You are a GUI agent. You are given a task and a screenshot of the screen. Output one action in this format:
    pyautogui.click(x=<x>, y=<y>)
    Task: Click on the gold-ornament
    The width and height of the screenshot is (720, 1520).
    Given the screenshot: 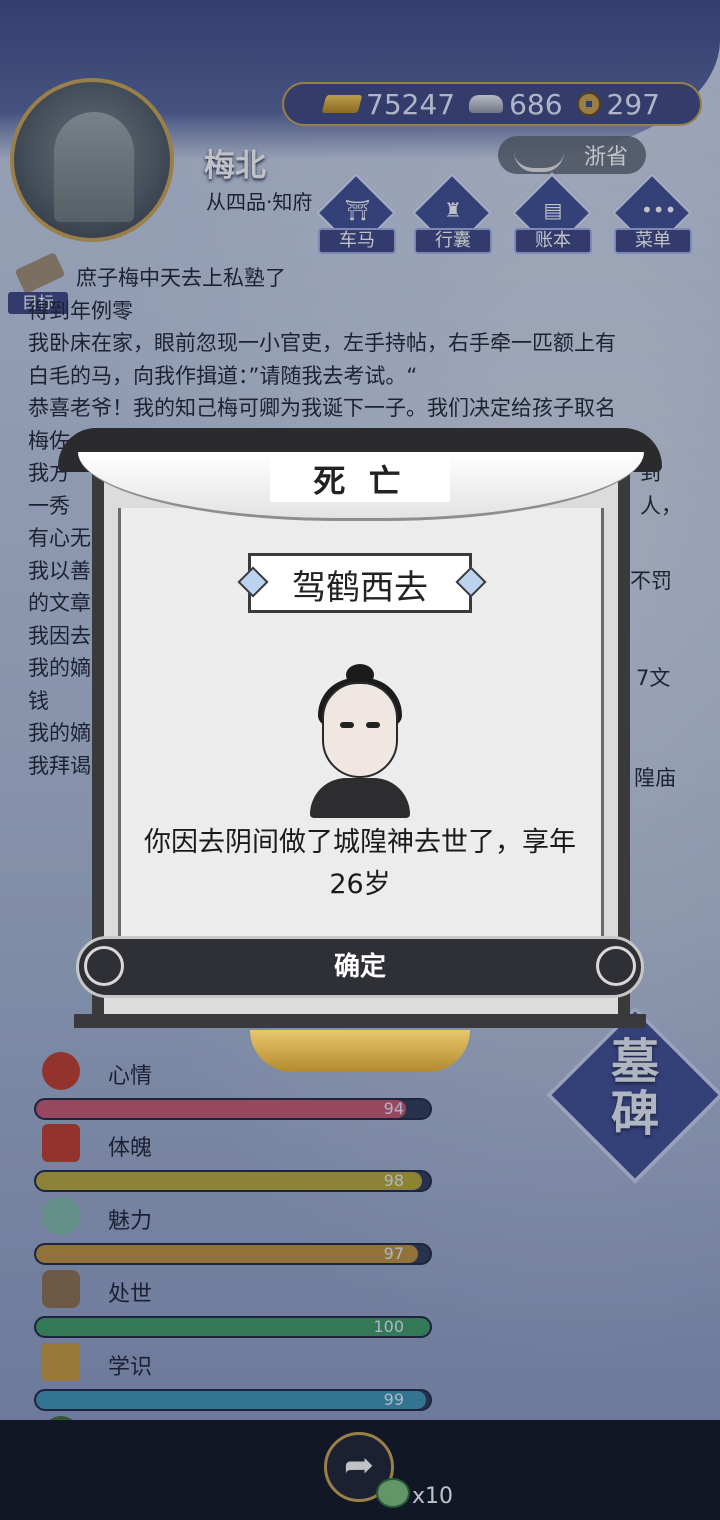 What is the action you would take?
    pyautogui.click(x=360, y=1051)
    